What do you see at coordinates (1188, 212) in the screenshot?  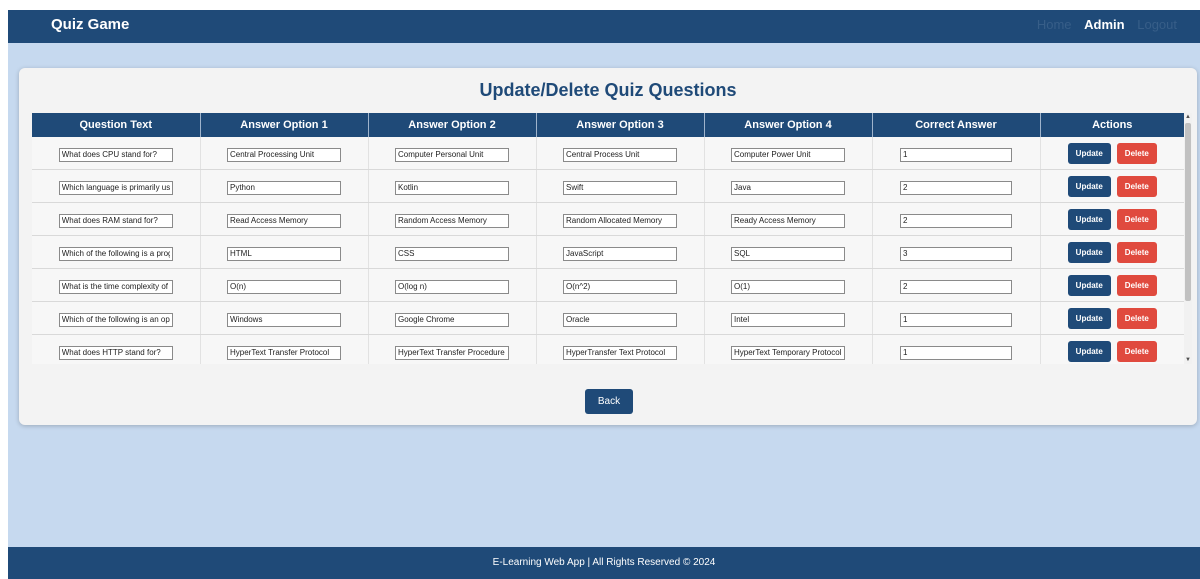 I see `scroll-thumb` at bounding box center [1188, 212].